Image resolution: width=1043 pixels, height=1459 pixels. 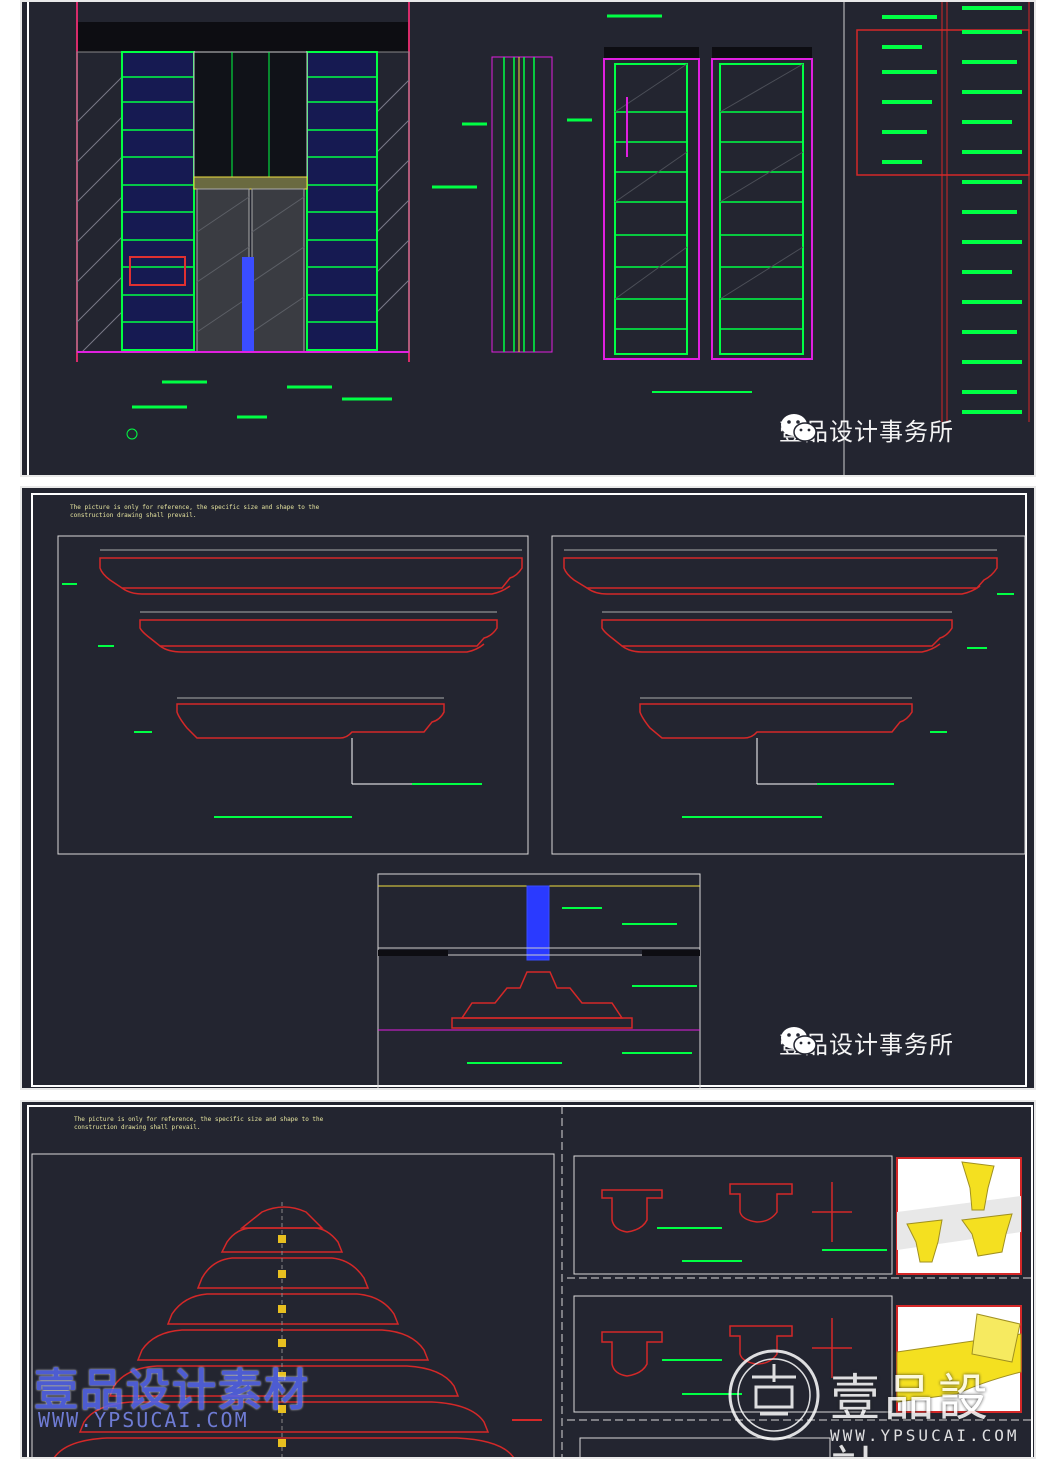 I want to click on brand-seal-url: WWW.YPSUCAI.COM, so click(x=925, y=1435).